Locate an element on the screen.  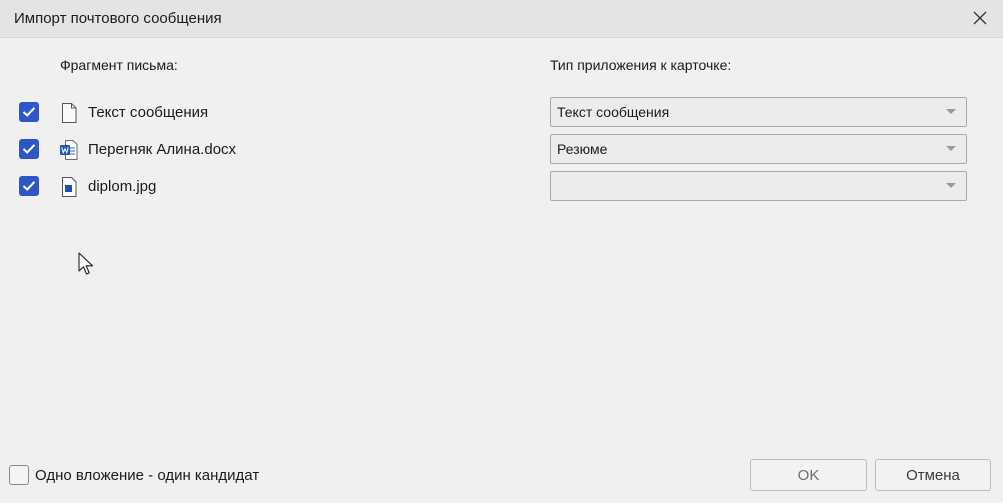
attach-type-select is located at coordinates (758, 186).